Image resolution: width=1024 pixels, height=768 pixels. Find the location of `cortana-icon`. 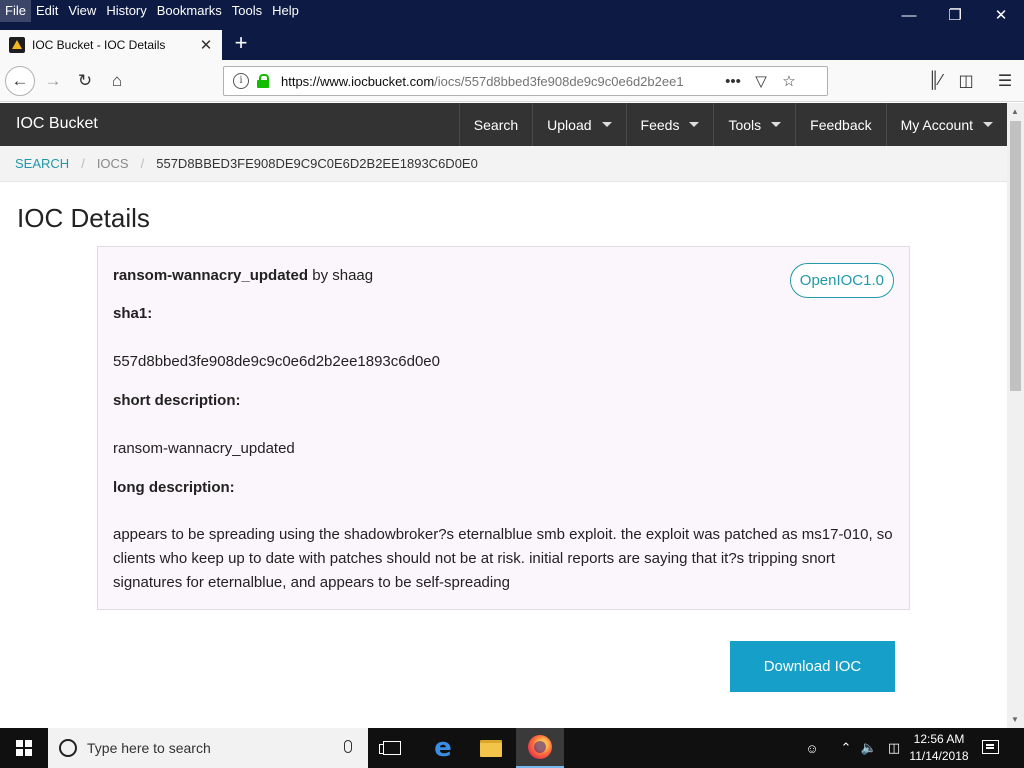

cortana-icon is located at coordinates (68, 748).